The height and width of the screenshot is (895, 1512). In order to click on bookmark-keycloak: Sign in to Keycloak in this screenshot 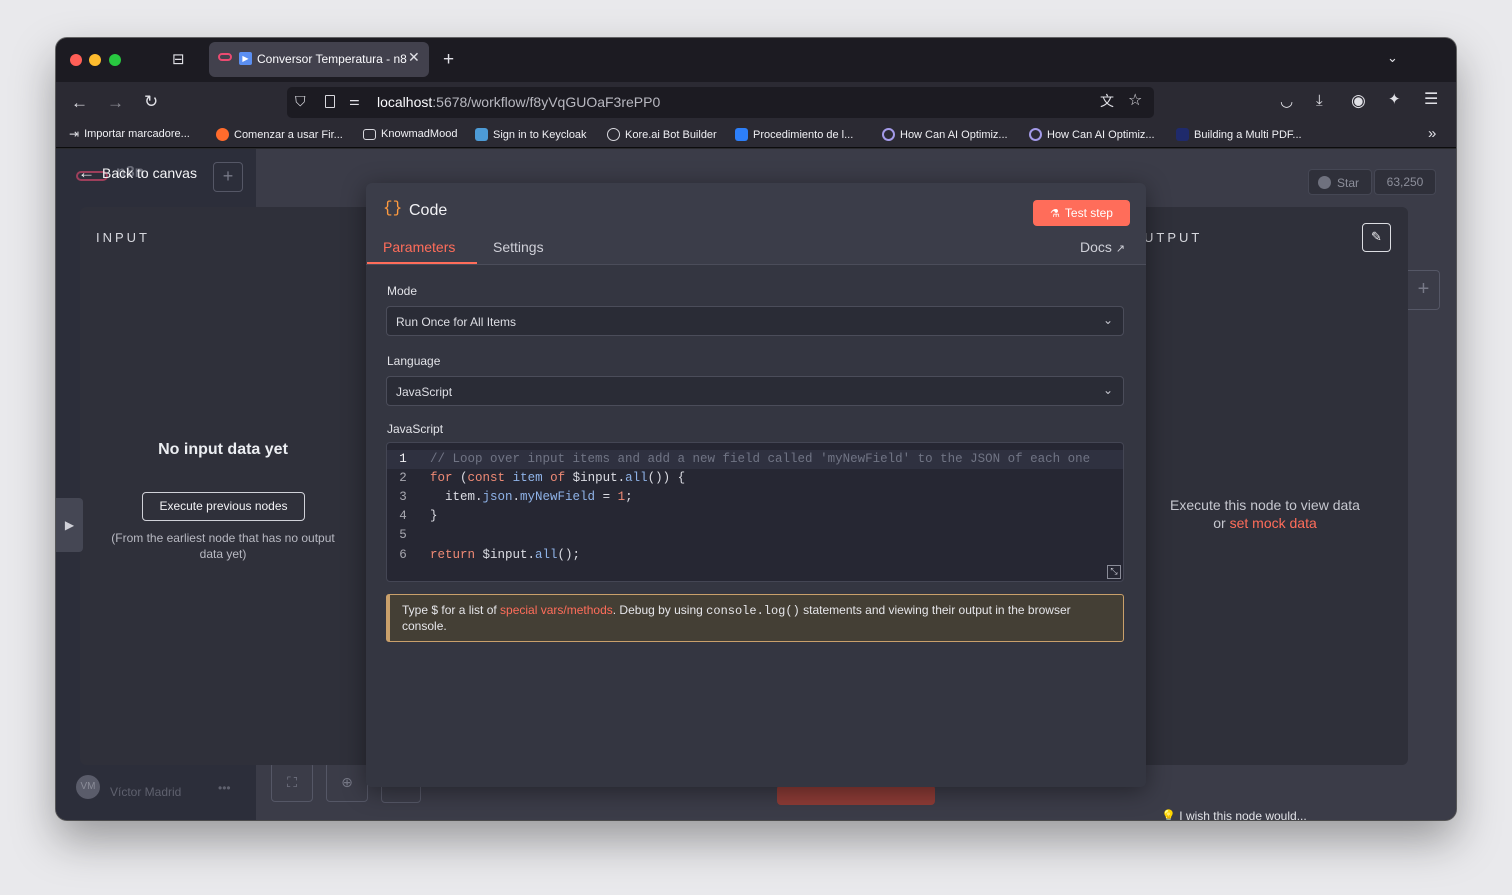, I will do `click(531, 134)`.